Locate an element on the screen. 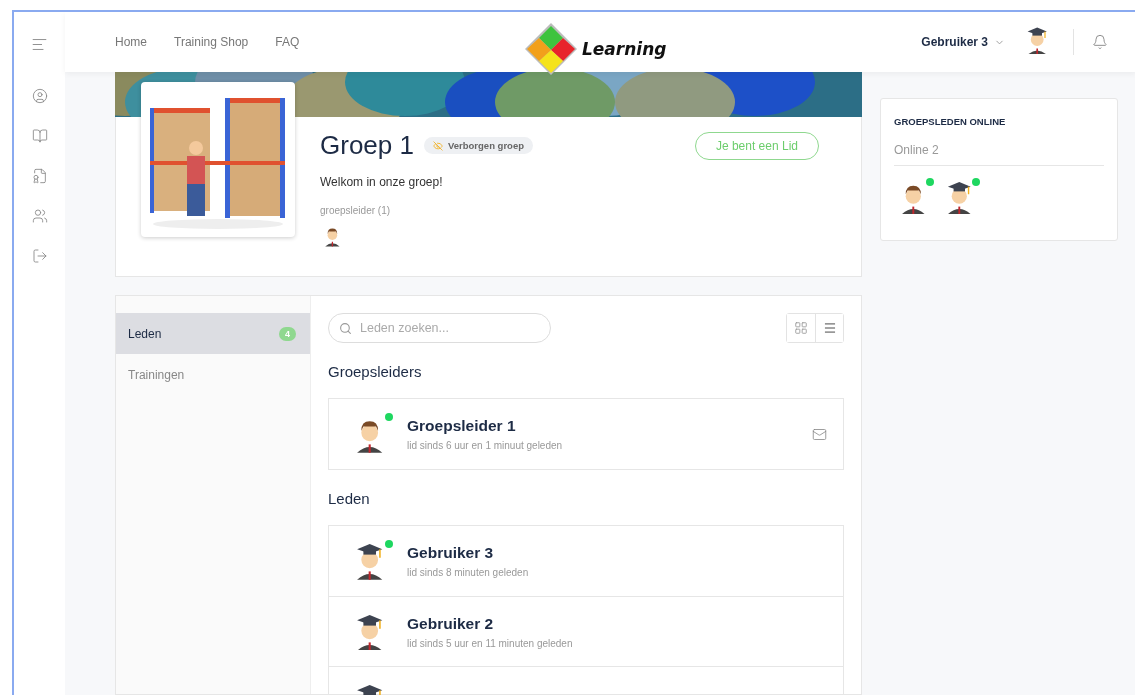 The width and height of the screenshot is (1135, 695). list-icon is located at coordinates (829, 328).